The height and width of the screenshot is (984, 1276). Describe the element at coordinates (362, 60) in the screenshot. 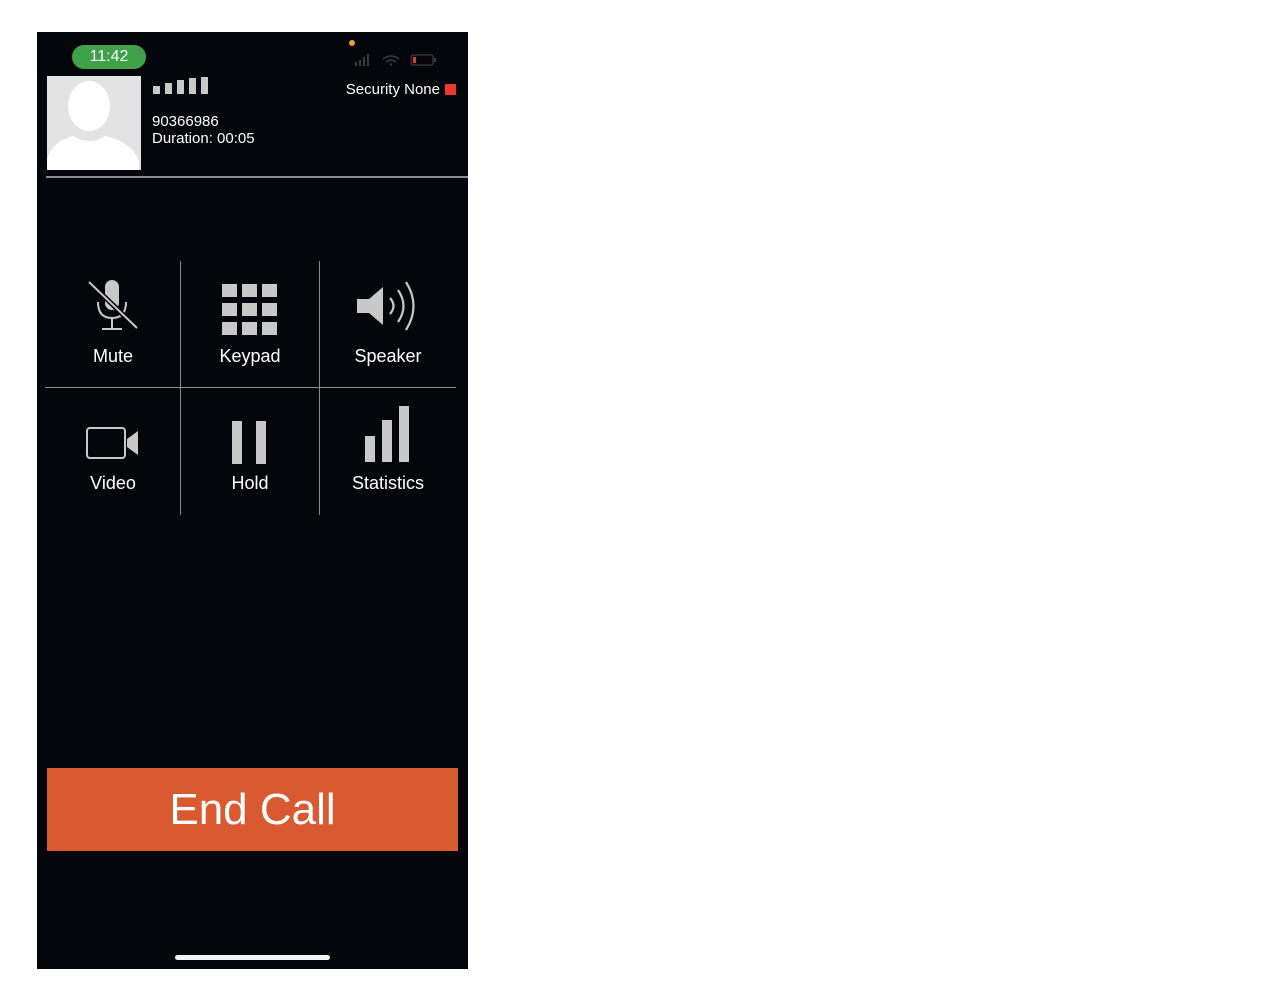

I see `cellular-signal-icon` at that location.